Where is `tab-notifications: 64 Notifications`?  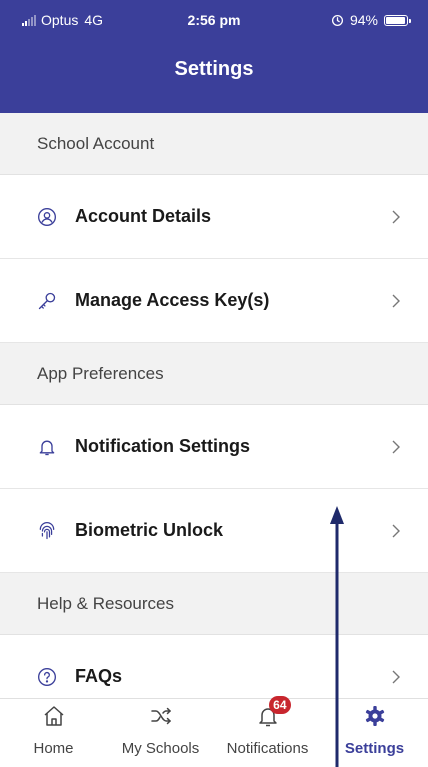 tab-notifications: 64 Notifications is located at coordinates (267, 731).